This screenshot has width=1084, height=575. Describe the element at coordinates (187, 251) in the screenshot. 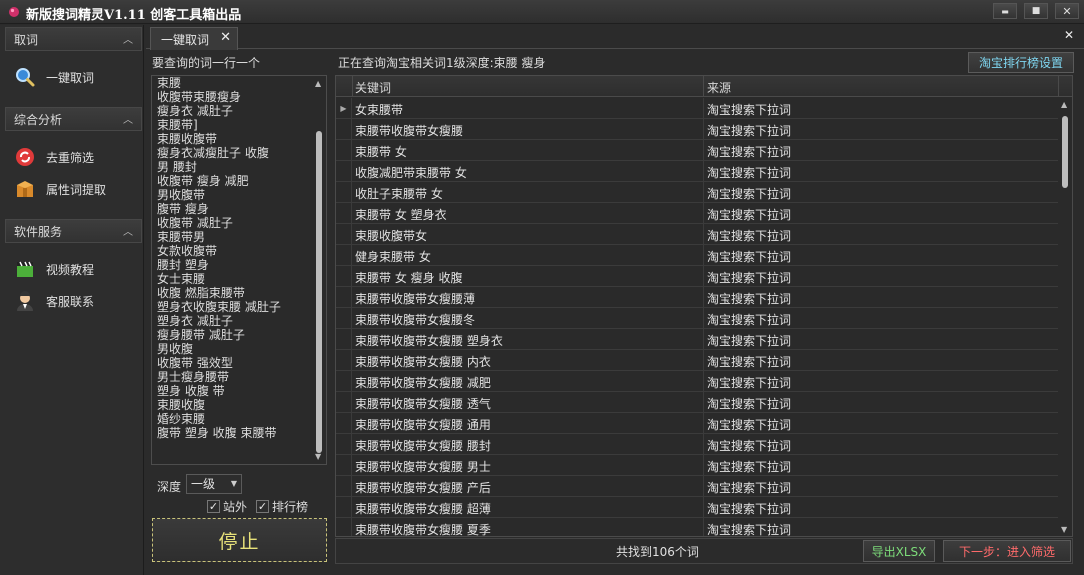

I see `word-line: 女款收腹带` at that location.